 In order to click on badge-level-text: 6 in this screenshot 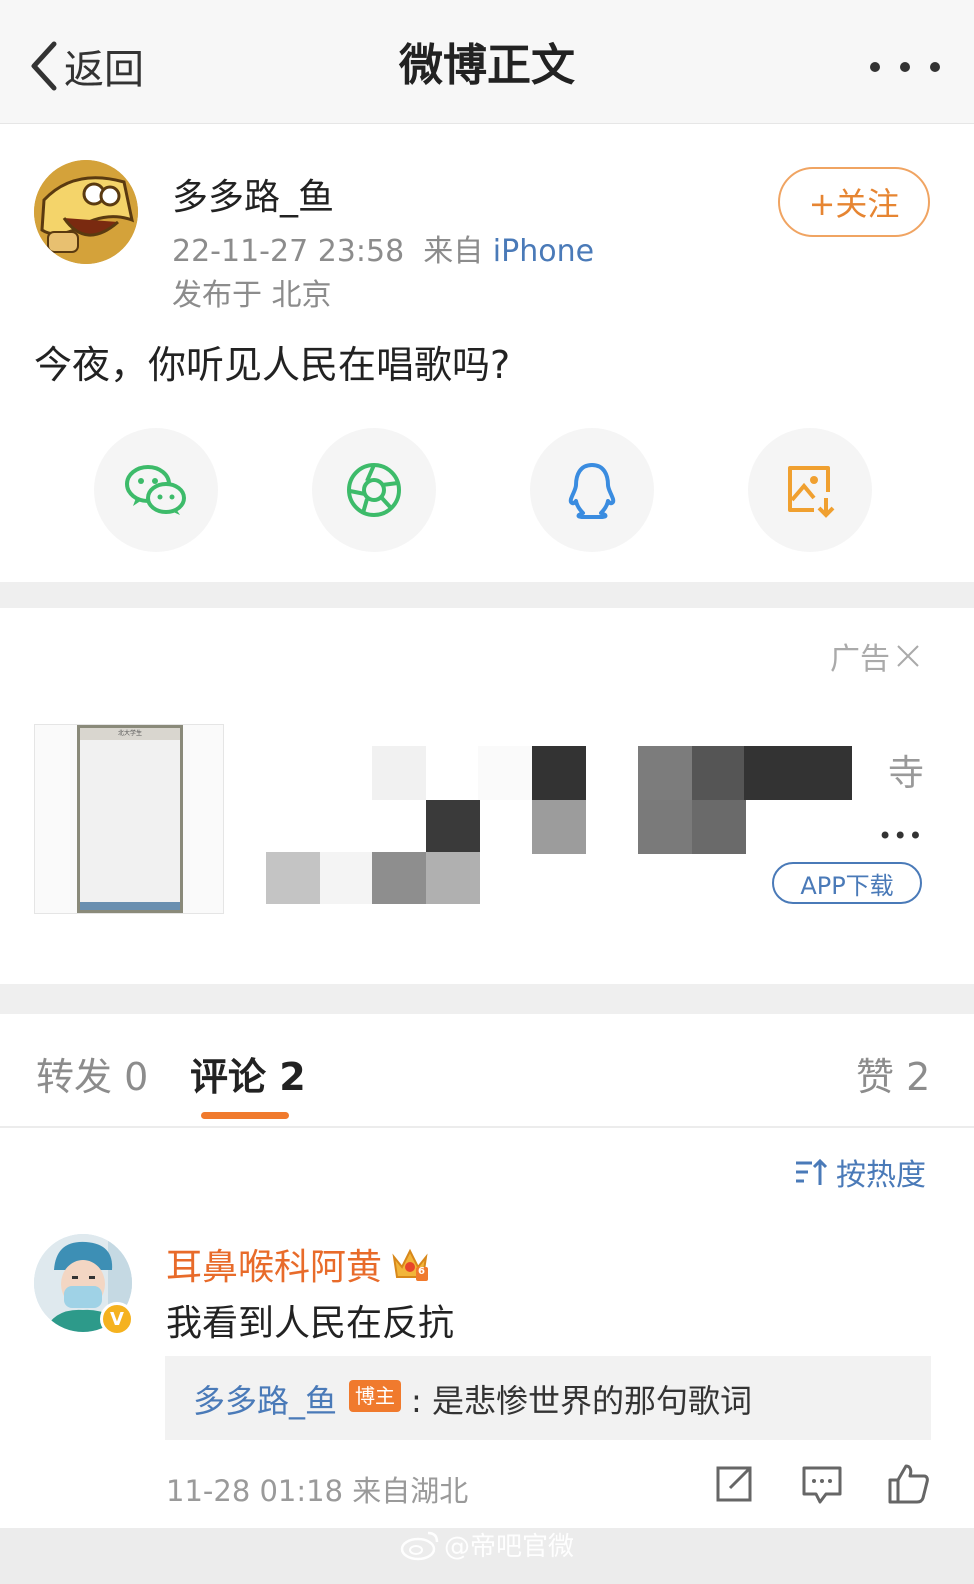, I will do `click(421, 1271)`.